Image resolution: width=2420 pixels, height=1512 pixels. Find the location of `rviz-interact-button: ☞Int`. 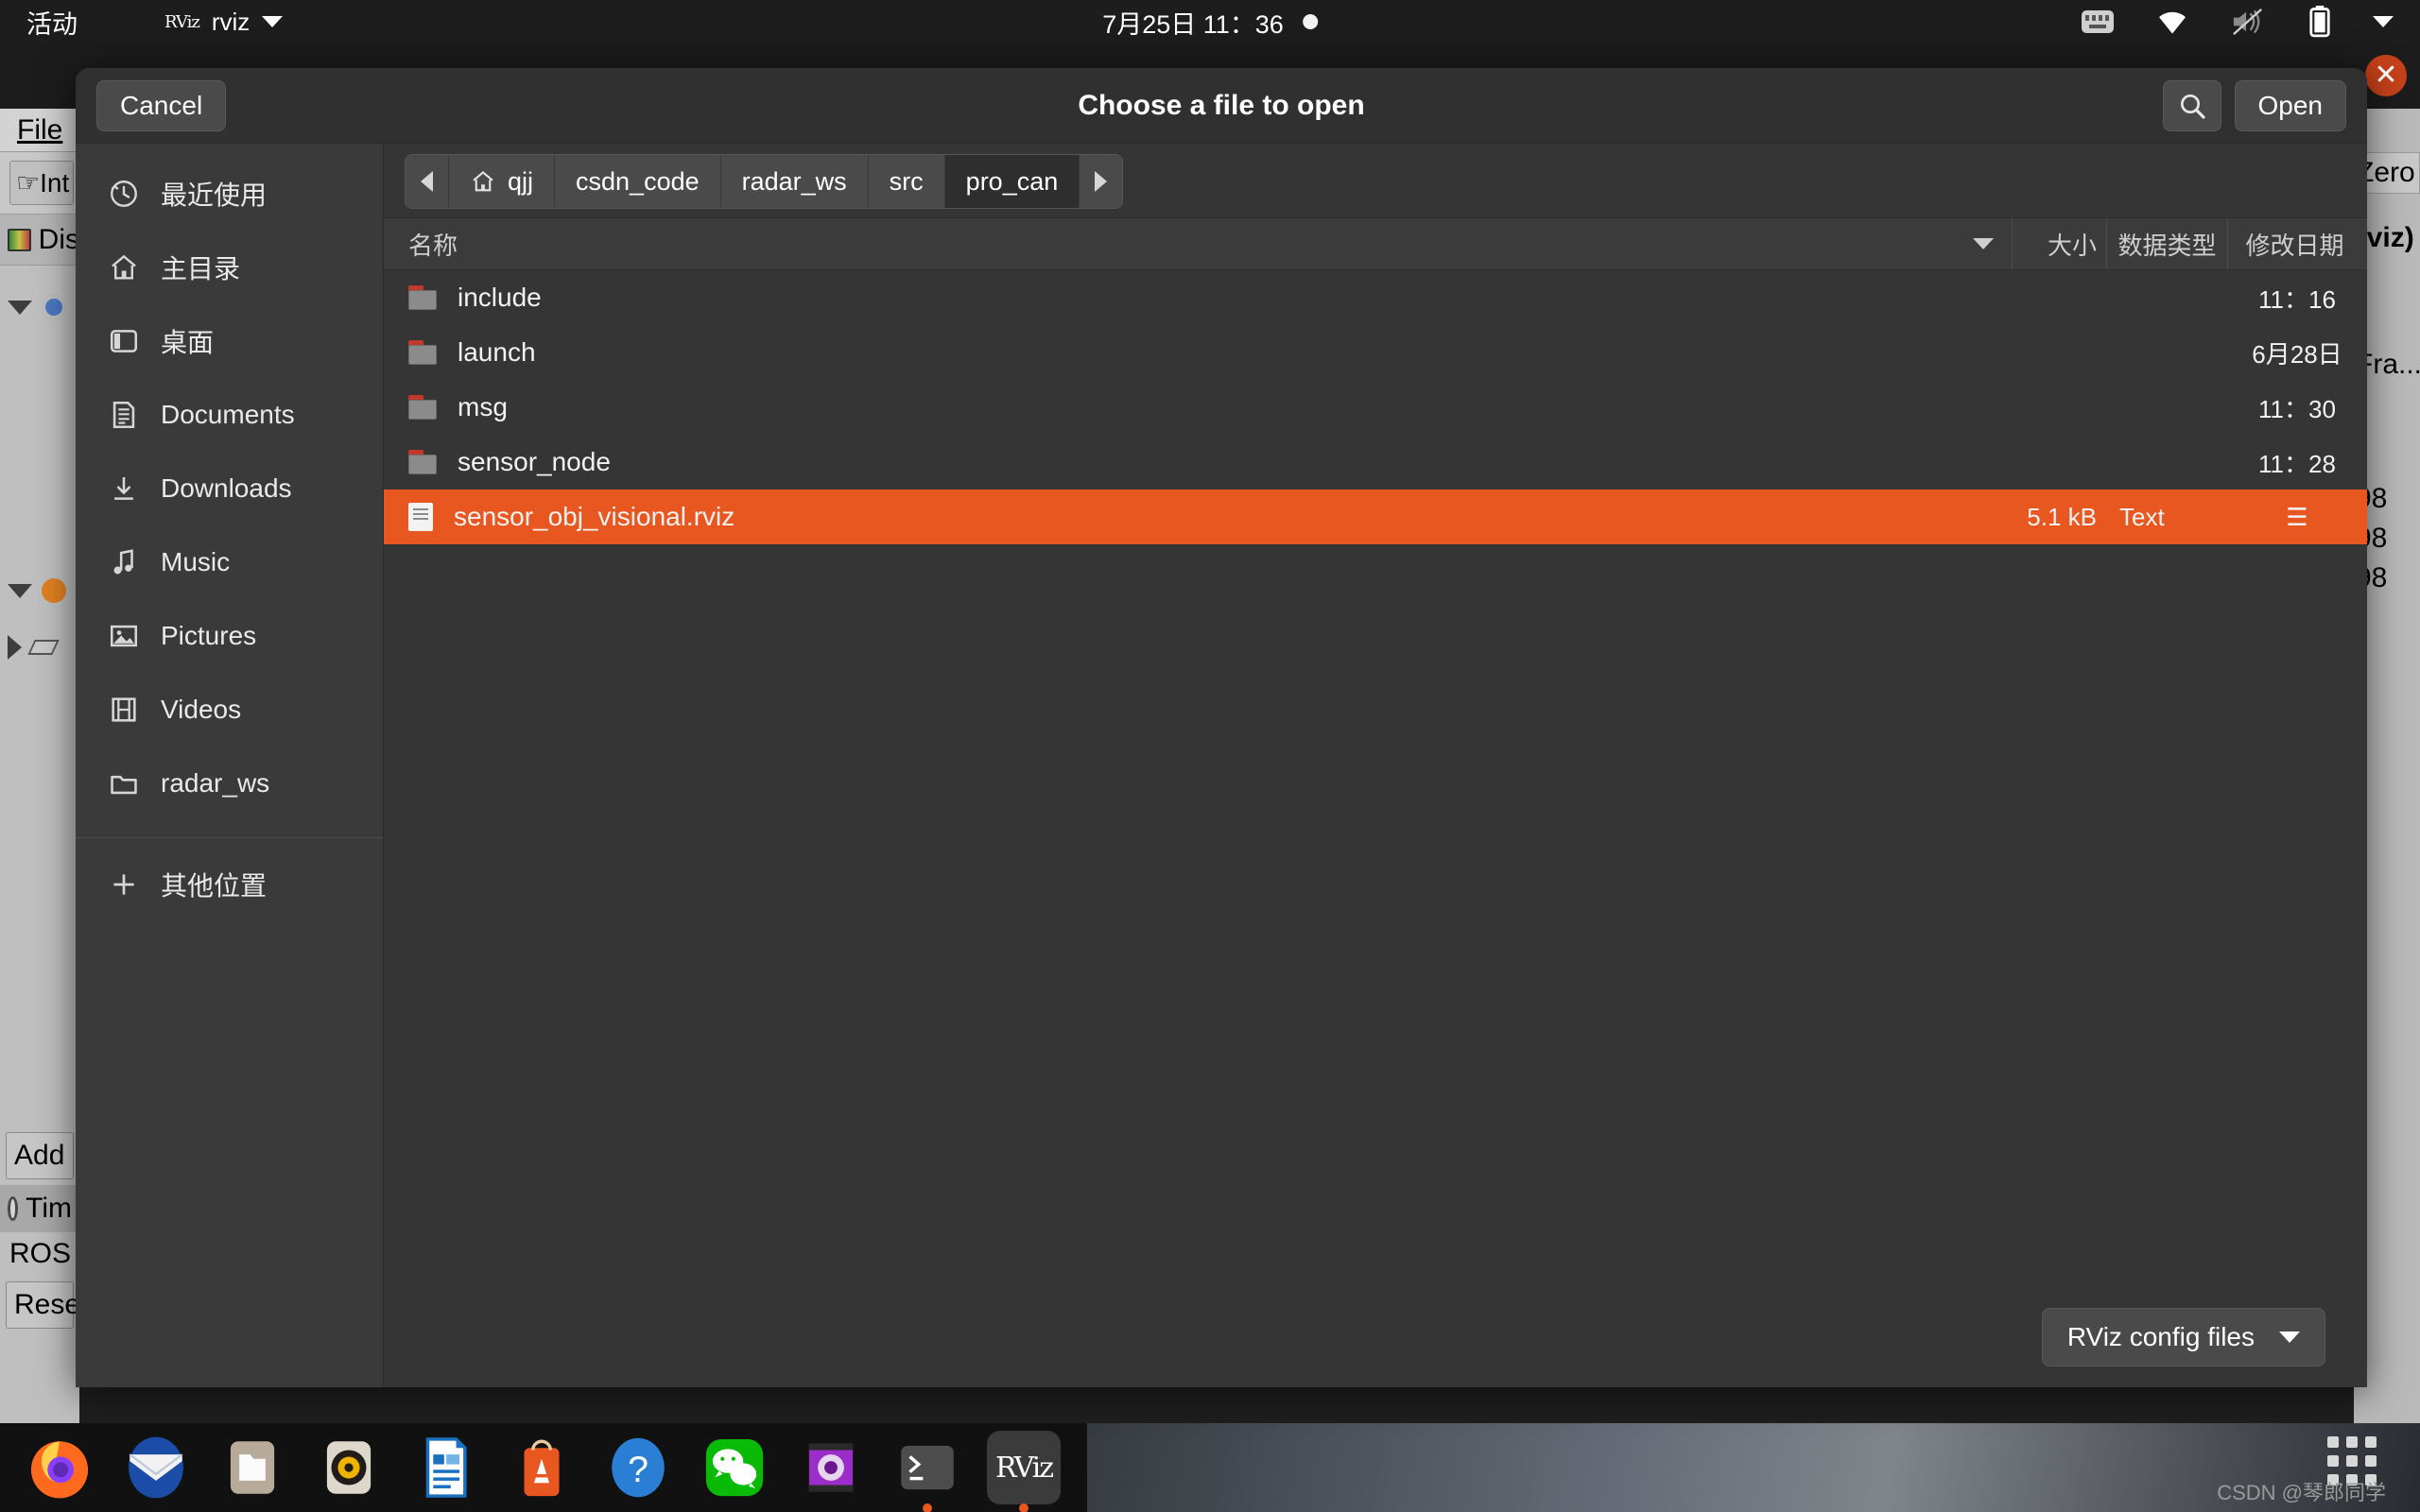

rviz-interact-button: ☞Int is located at coordinates (42, 183).